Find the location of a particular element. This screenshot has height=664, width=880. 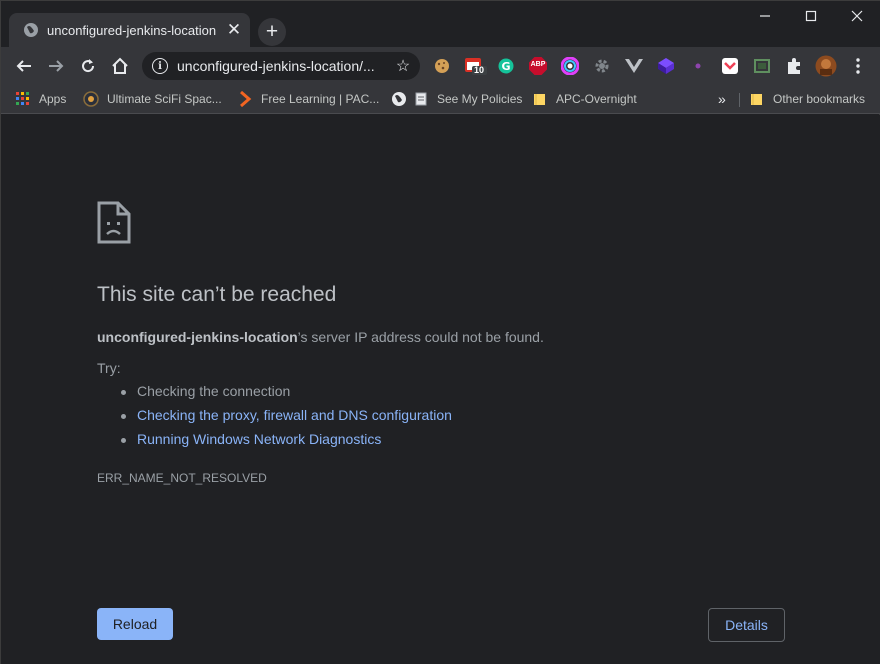

tab-title: unconfigured-jenkins-location is located at coordinates (132, 30).